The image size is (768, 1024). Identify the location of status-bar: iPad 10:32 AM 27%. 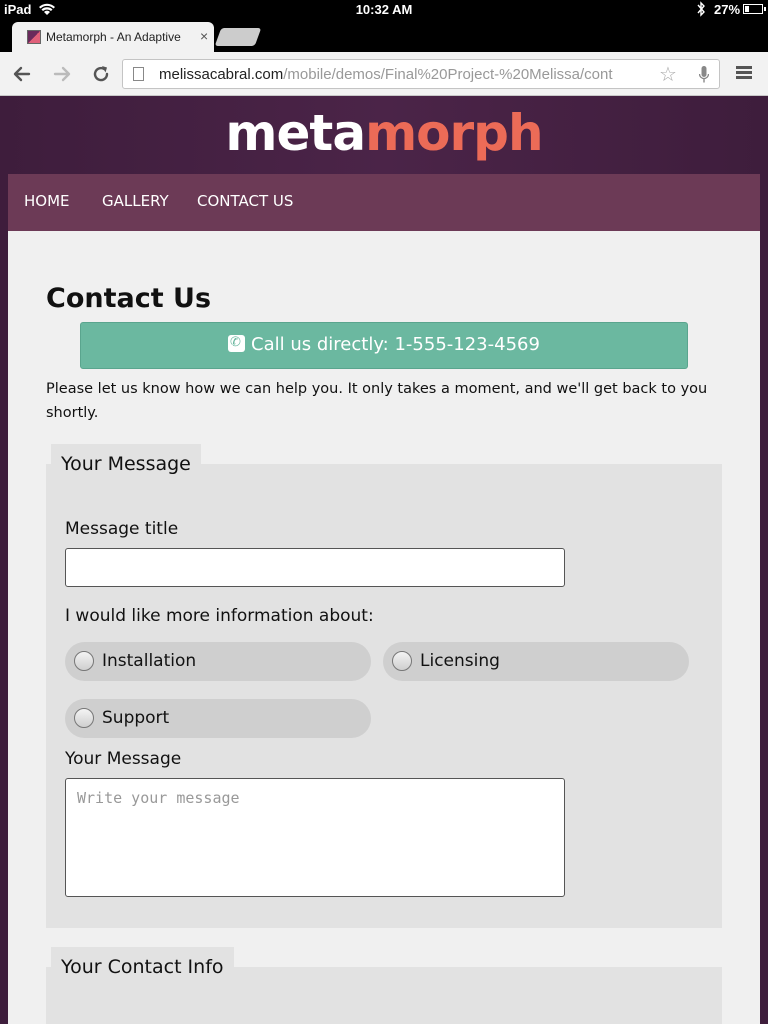
(384, 10).